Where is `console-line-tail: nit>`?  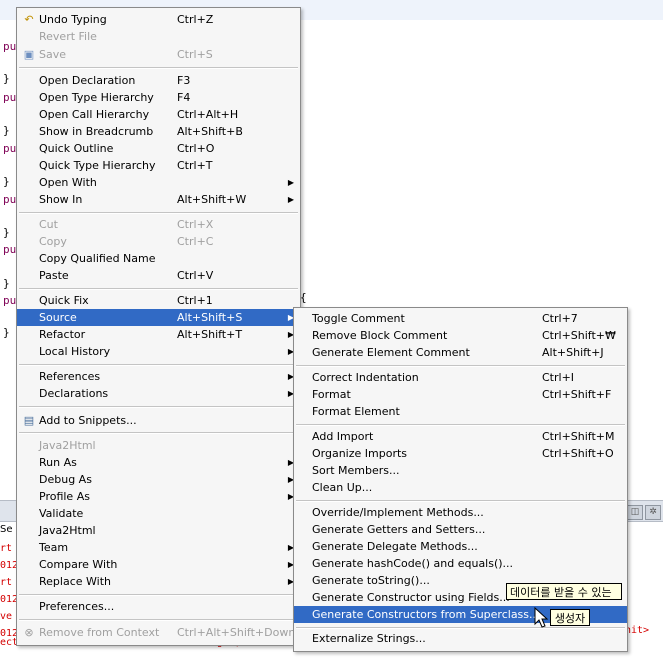
console-line-tail: nit> is located at coordinates (637, 630).